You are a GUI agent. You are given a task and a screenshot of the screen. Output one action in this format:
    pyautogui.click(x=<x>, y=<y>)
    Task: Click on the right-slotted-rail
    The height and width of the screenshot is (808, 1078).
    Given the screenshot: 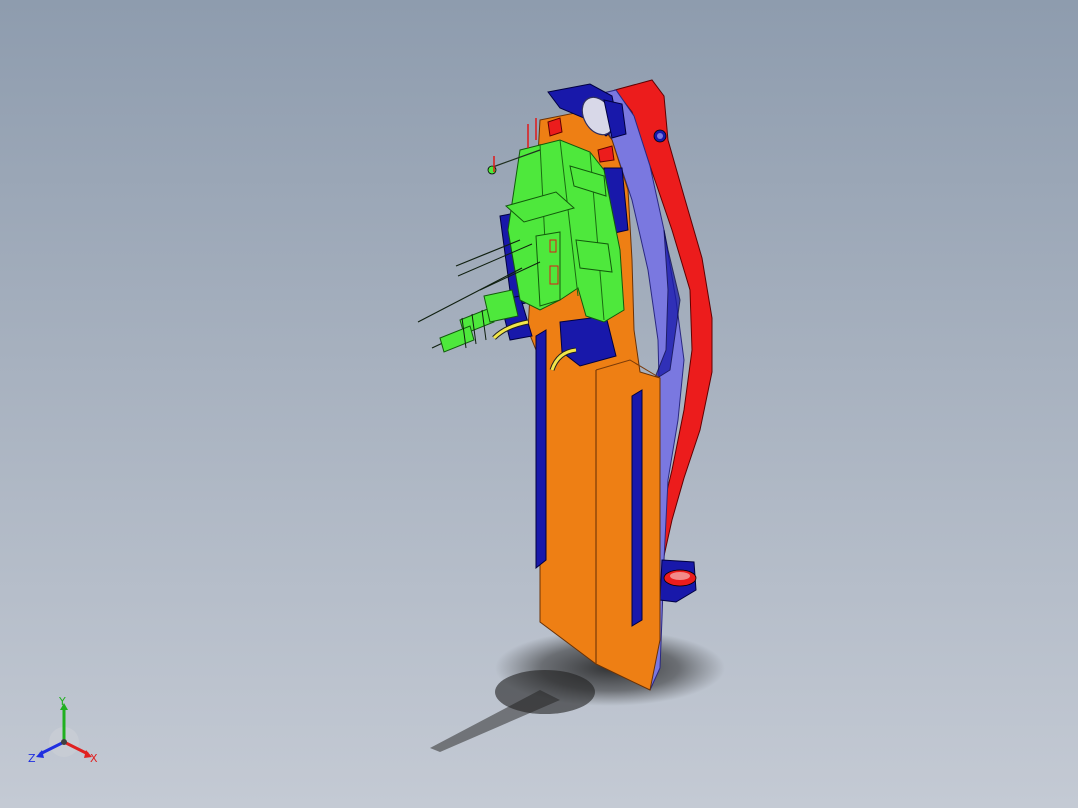 What is the action you would take?
    pyautogui.click(x=637, y=508)
    